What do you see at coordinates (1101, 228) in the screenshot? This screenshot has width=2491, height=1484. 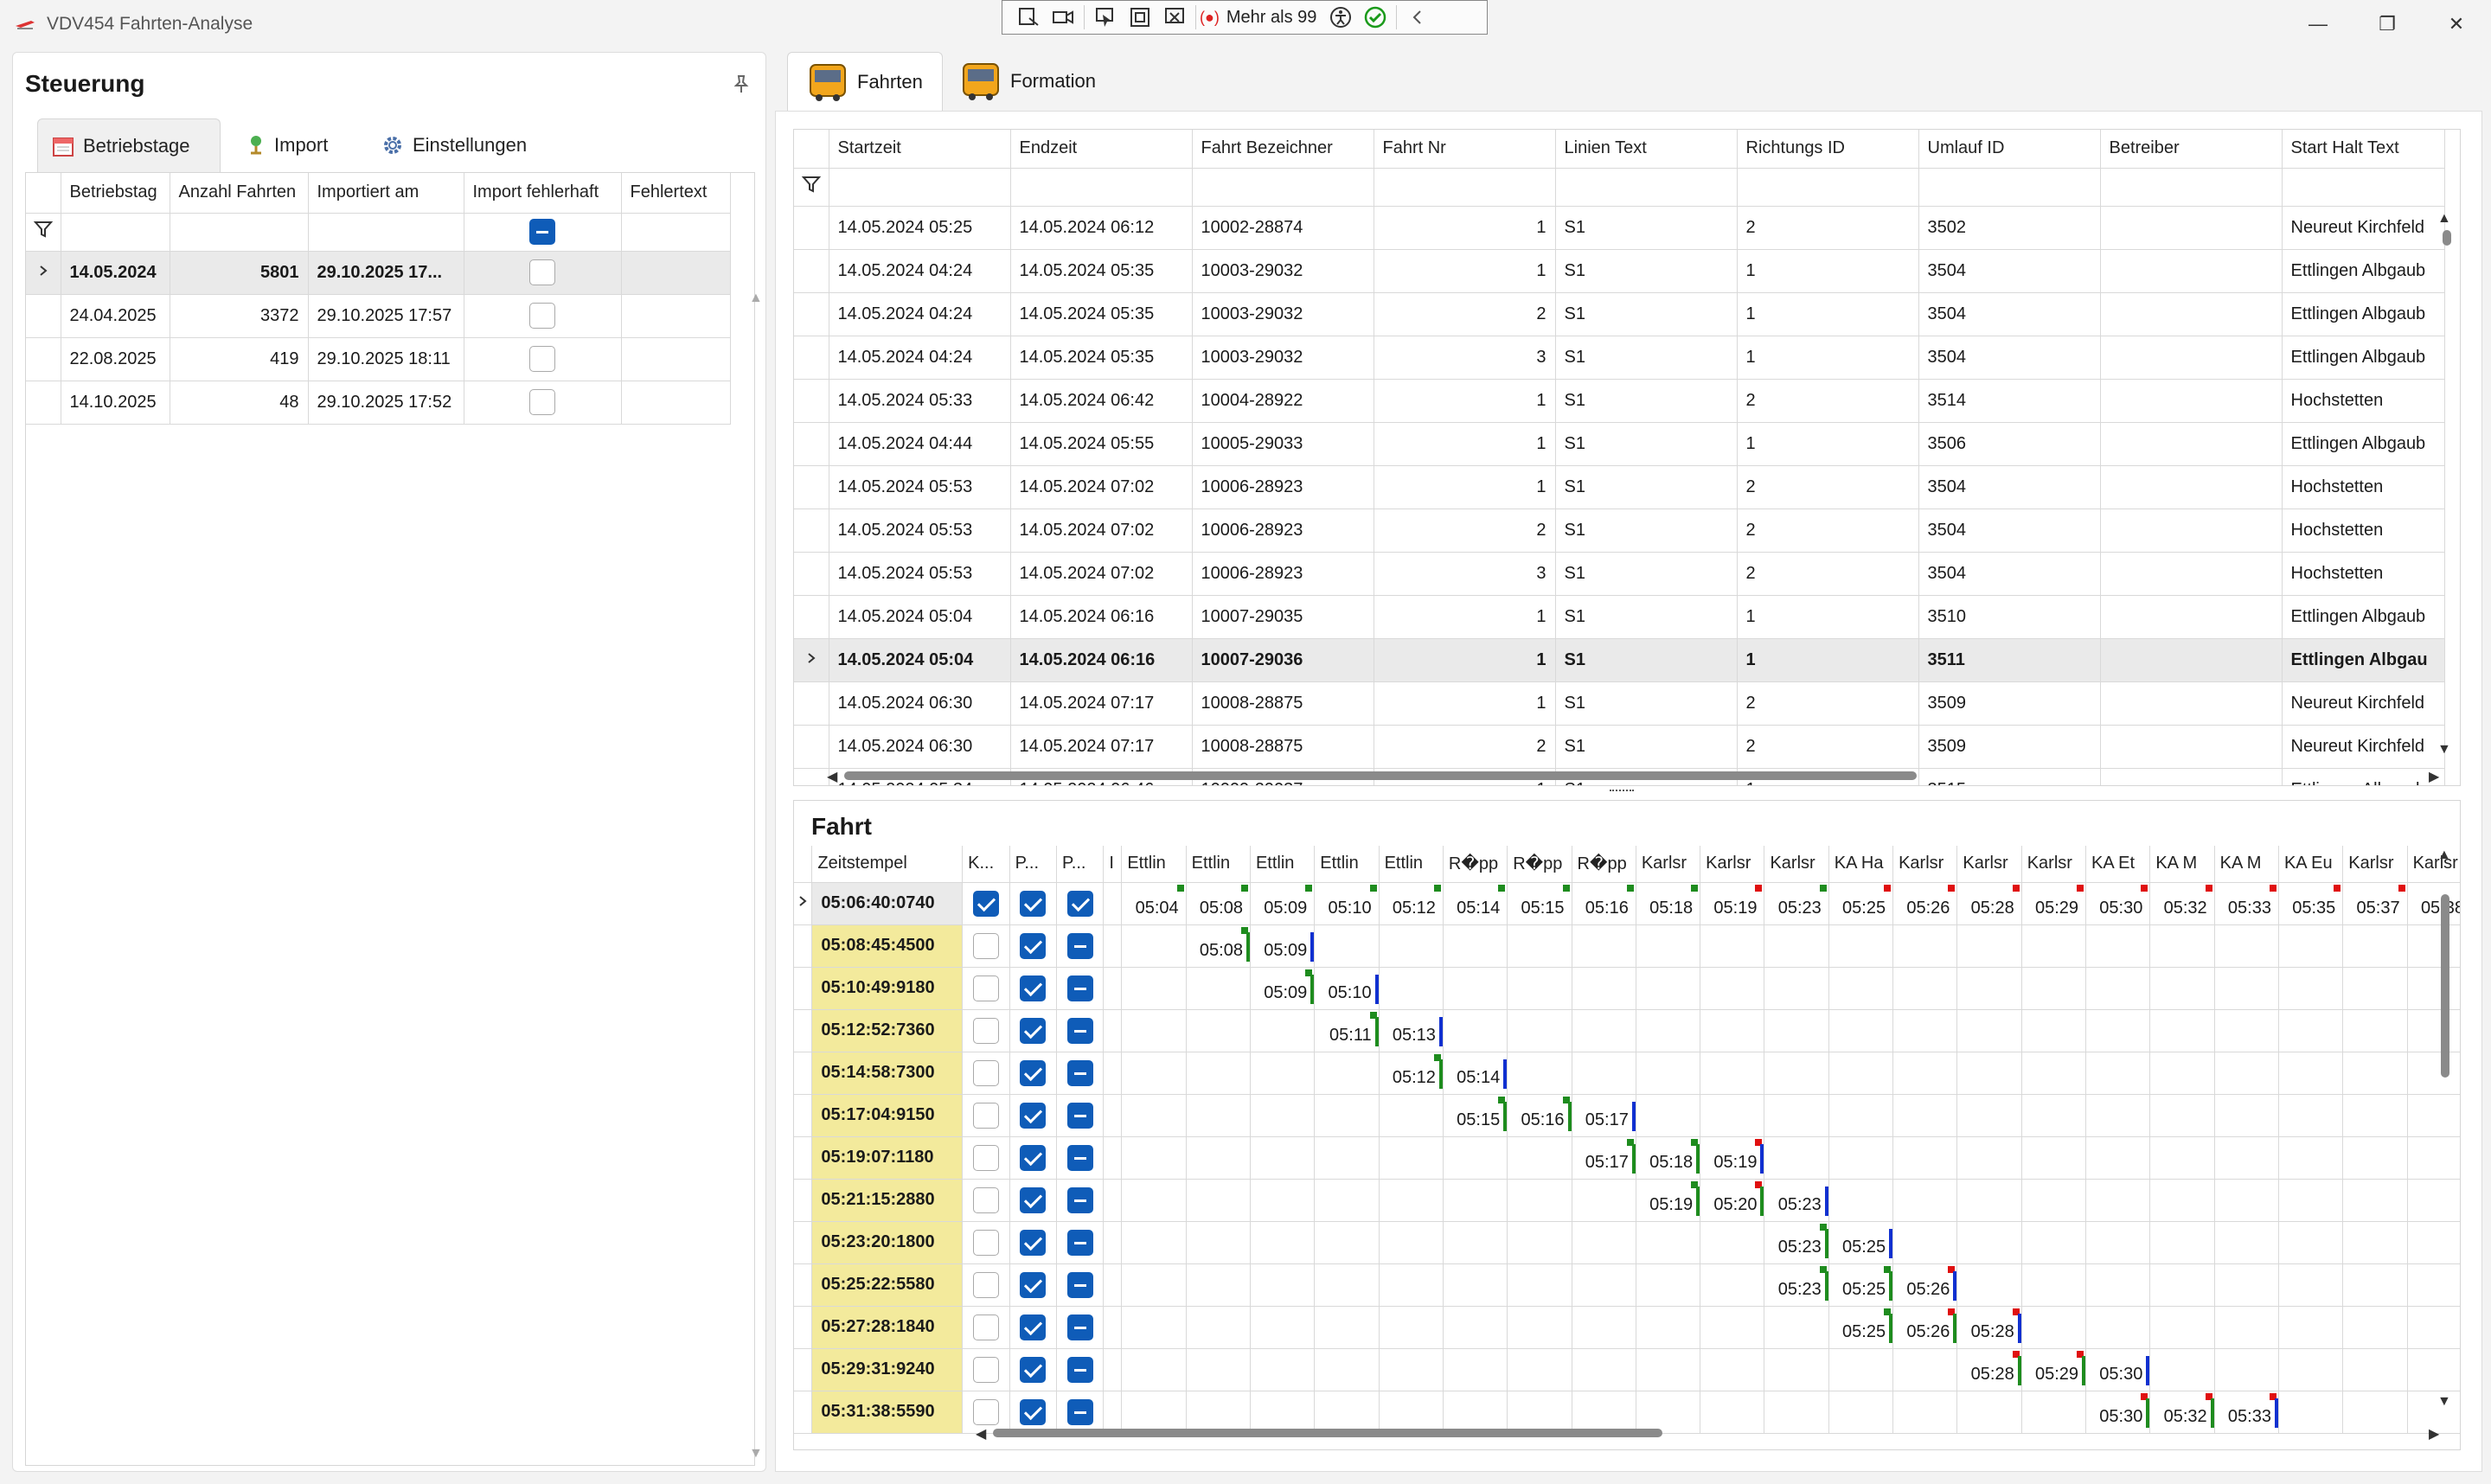 I see `cell-endzeit: 14.05.2024 06:12` at bounding box center [1101, 228].